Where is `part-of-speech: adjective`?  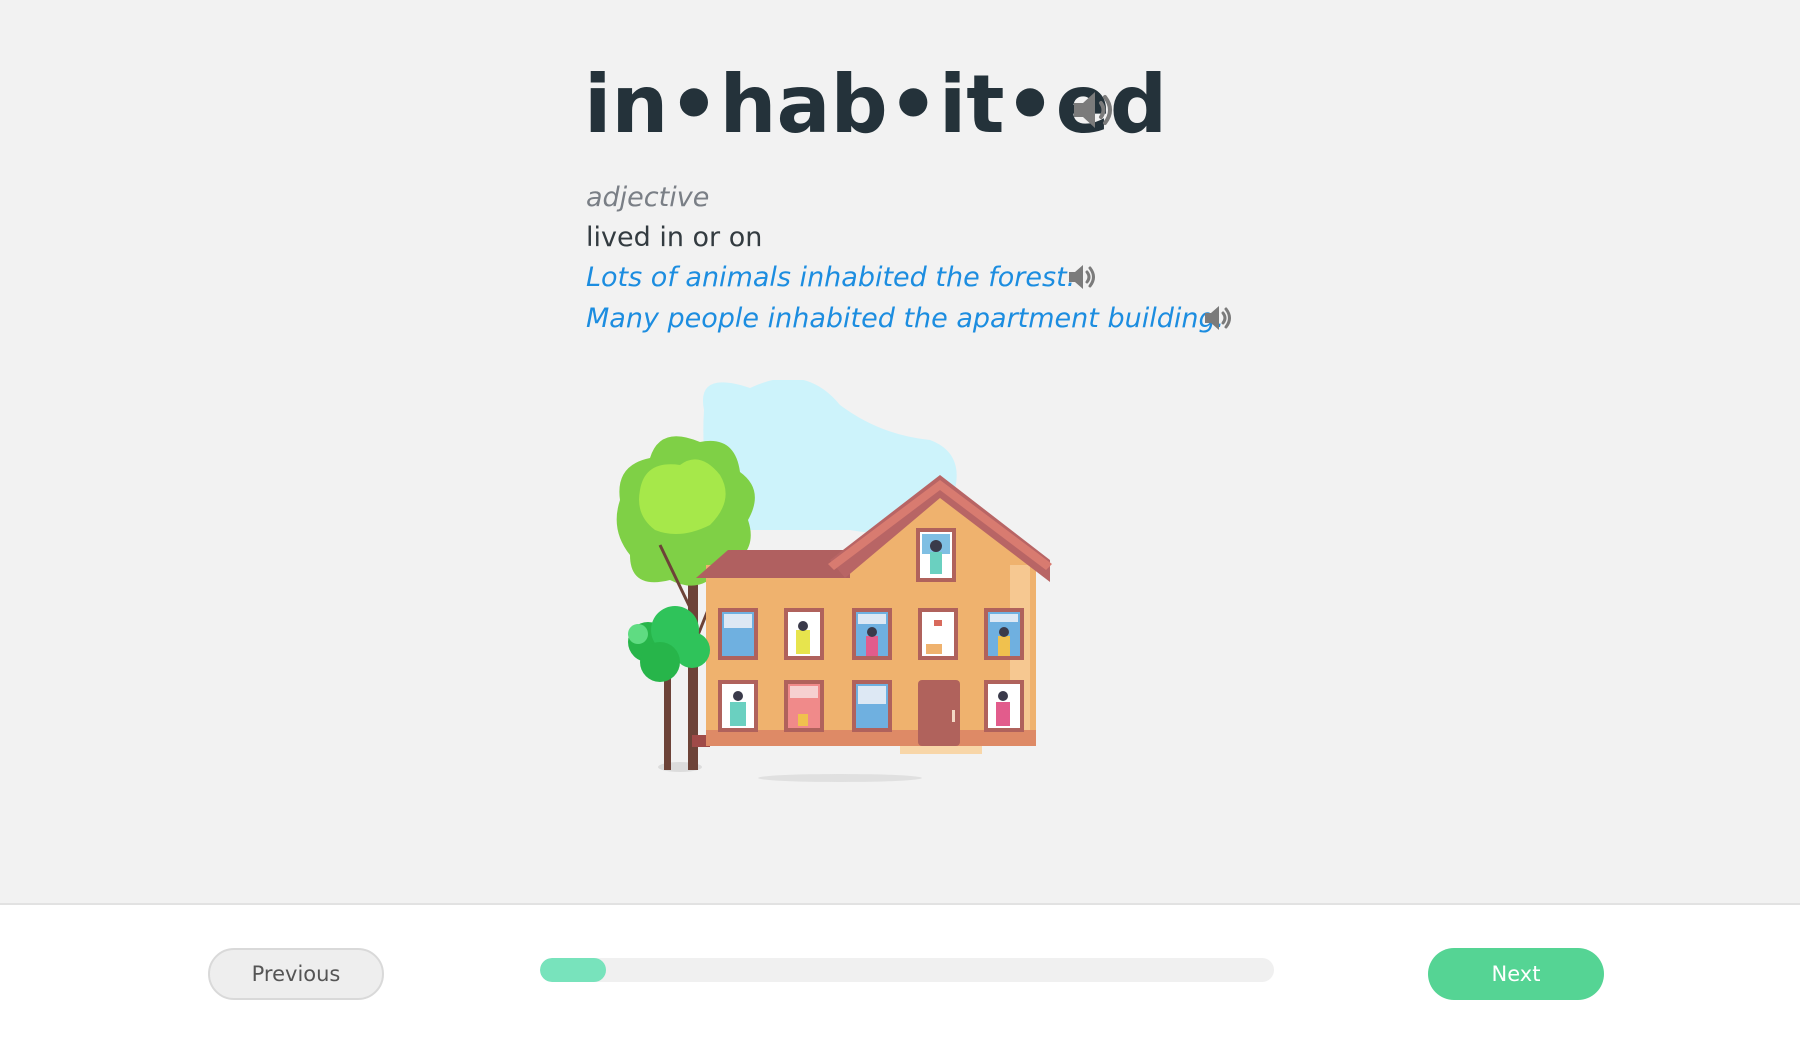 part-of-speech: adjective is located at coordinates (648, 197).